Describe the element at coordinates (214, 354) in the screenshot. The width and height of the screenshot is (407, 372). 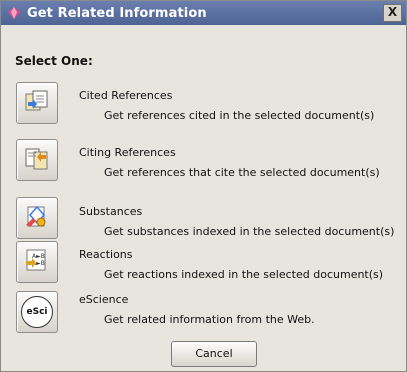
I see `cancel-button: Cancel` at that location.